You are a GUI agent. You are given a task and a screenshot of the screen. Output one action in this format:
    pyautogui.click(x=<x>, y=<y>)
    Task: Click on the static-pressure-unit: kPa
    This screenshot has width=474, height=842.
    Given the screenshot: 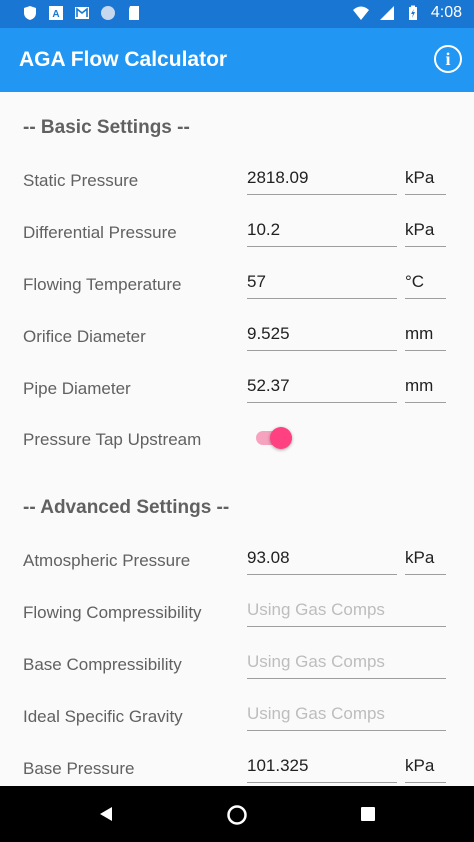 What is the action you would take?
    pyautogui.click(x=425, y=180)
    